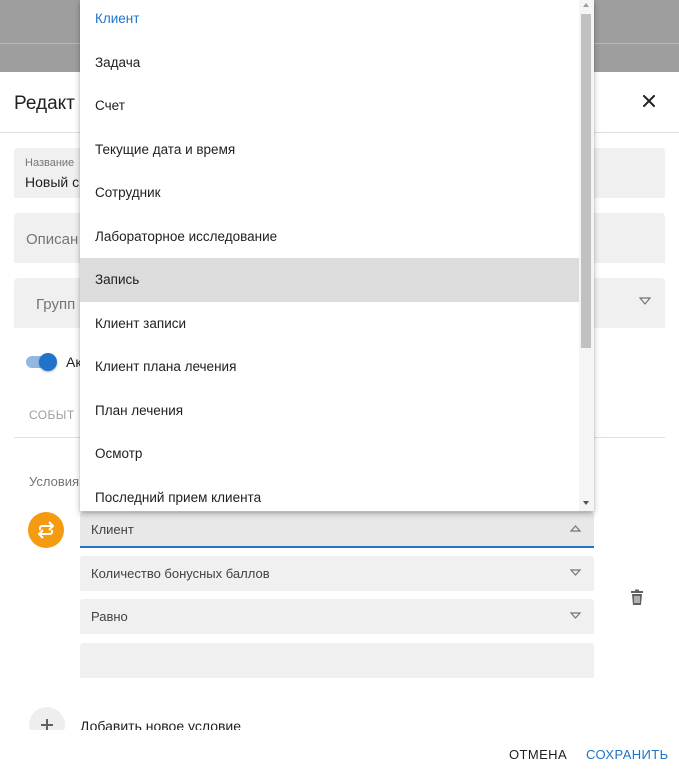 The image size is (679, 780). What do you see at coordinates (329, 63) in the screenshot?
I see `dropdown-option: Задача` at bounding box center [329, 63].